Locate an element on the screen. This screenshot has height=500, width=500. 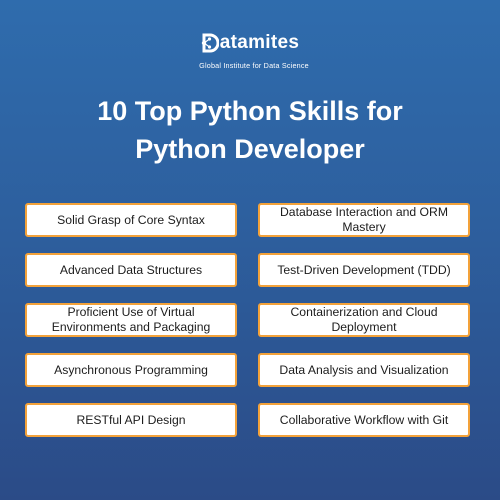
skill-card: Collaborative Workflow with Git is located at coordinates (364, 420).